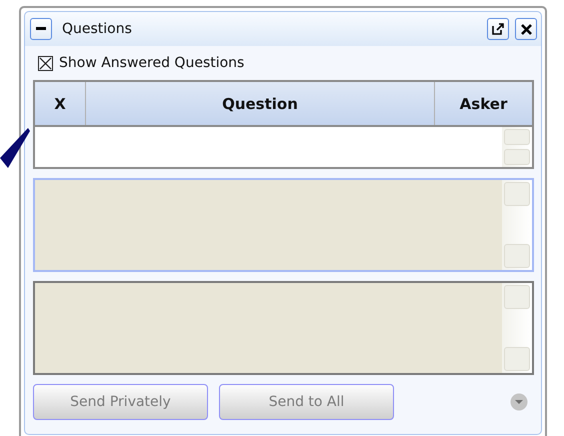 The height and width of the screenshot is (436, 564). Describe the element at coordinates (97, 29) in the screenshot. I see `window-title: Questions` at that location.